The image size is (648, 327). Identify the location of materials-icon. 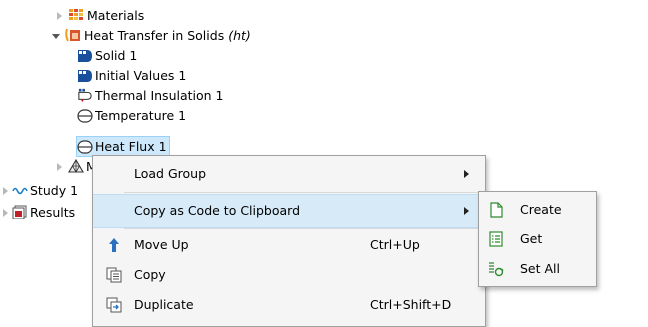
(76, 14).